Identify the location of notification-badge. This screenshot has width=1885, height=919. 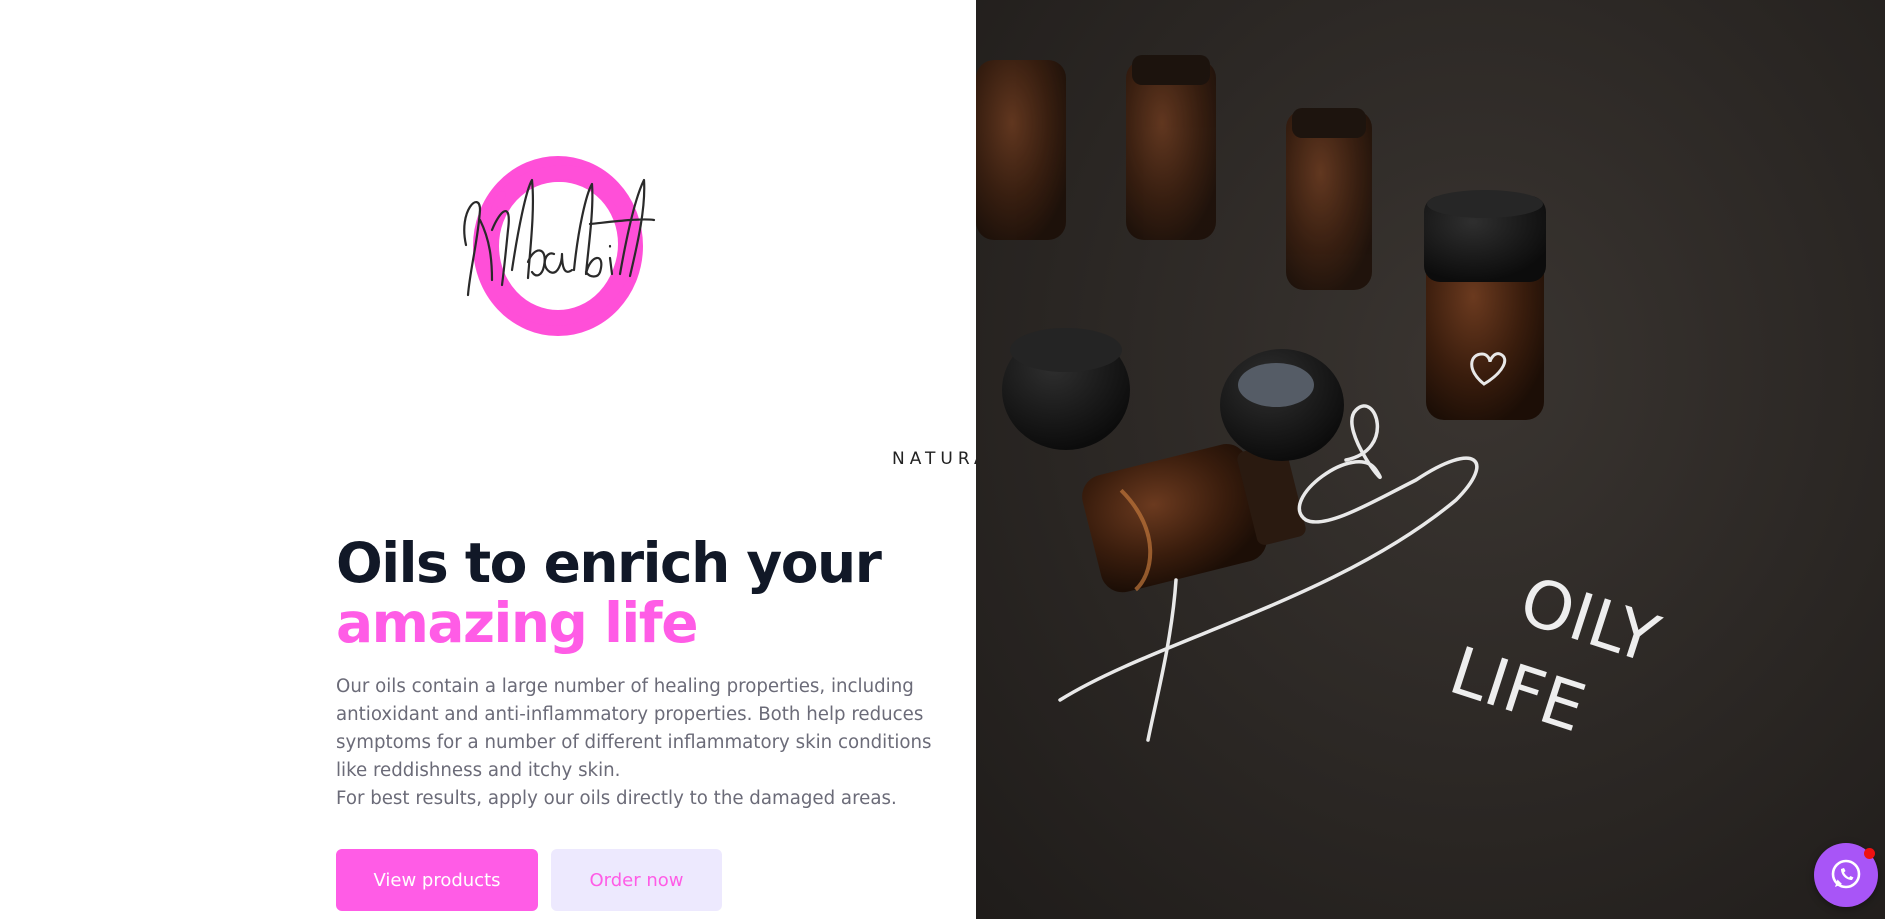
(1869, 853).